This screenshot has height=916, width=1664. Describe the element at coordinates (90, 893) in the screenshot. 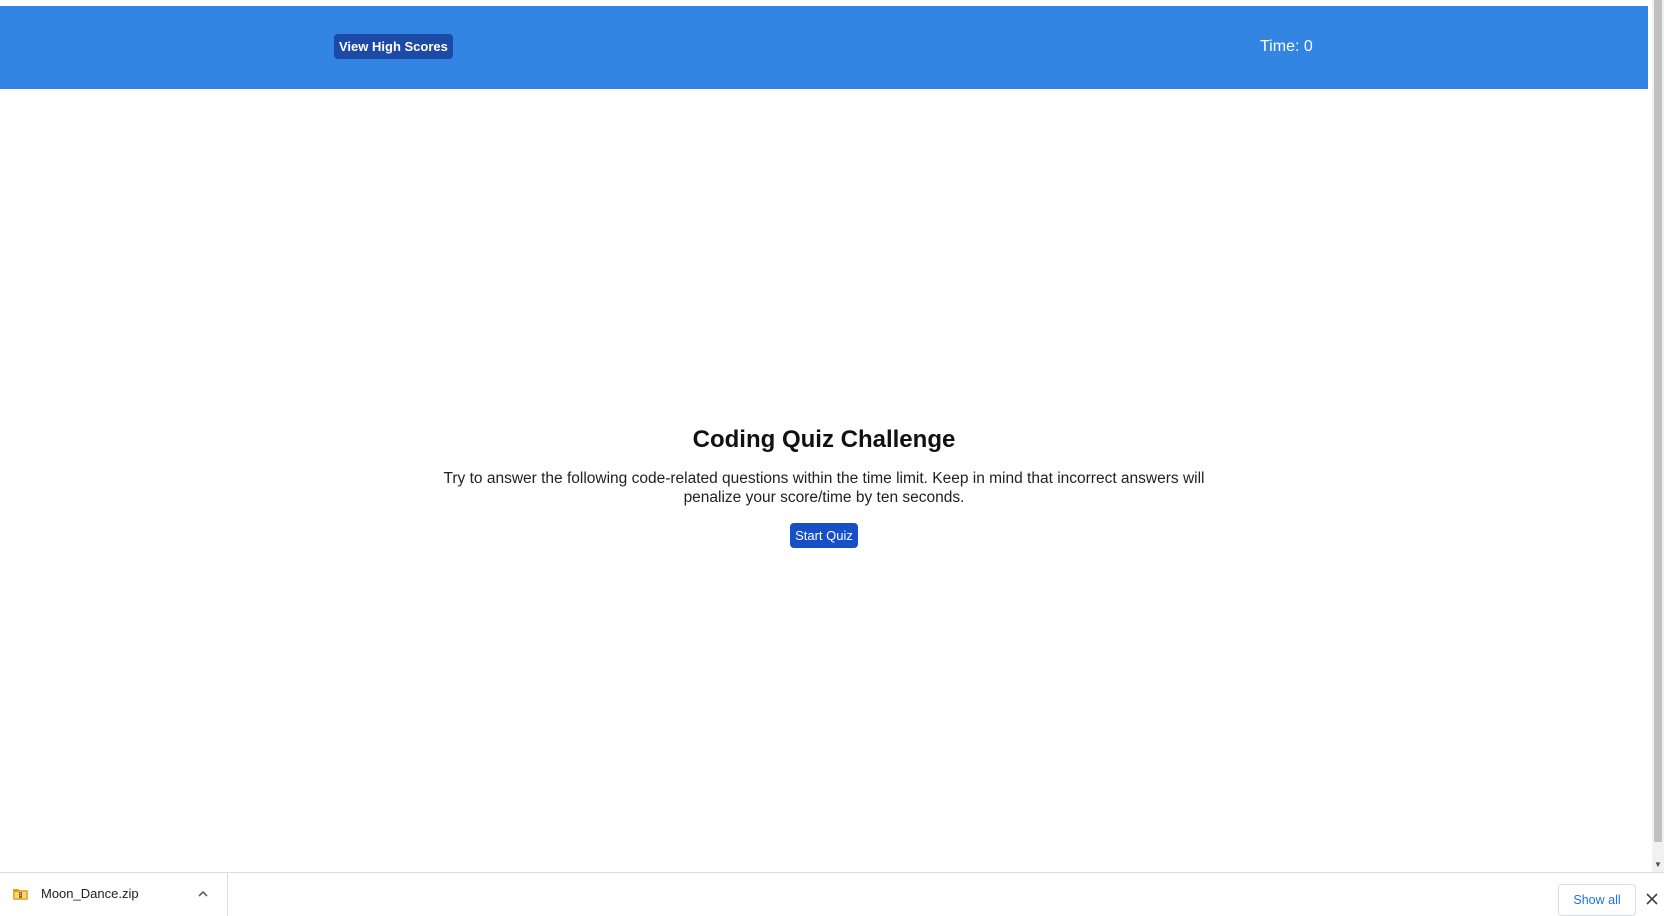

I see `download-file-name: Moon_Dance.zip` at that location.